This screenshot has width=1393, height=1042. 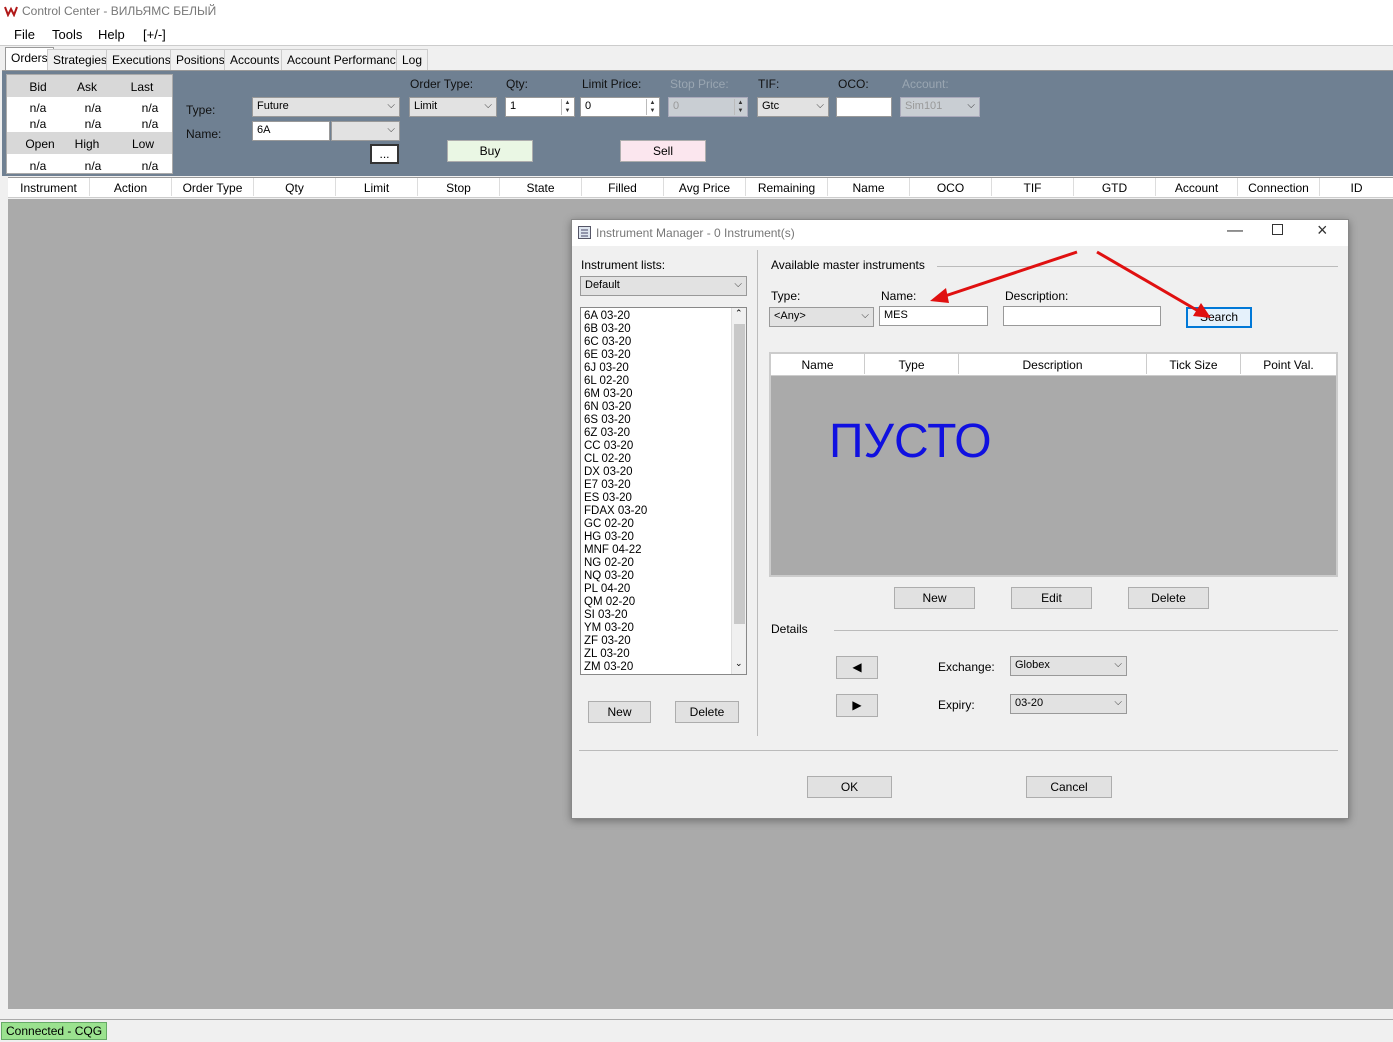 What do you see at coordinates (656, 589) in the screenshot?
I see `instrument-list-item: PL 04-20` at bounding box center [656, 589].